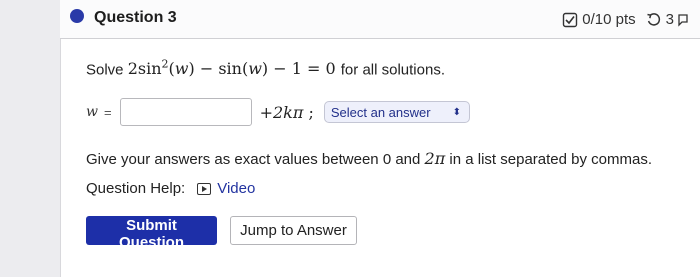 Image resolution: width=700 pixels, height=277 pixels. Describe the element at coordinates (236, 188) in the screenshot. I see `video-label: Video` at that location.